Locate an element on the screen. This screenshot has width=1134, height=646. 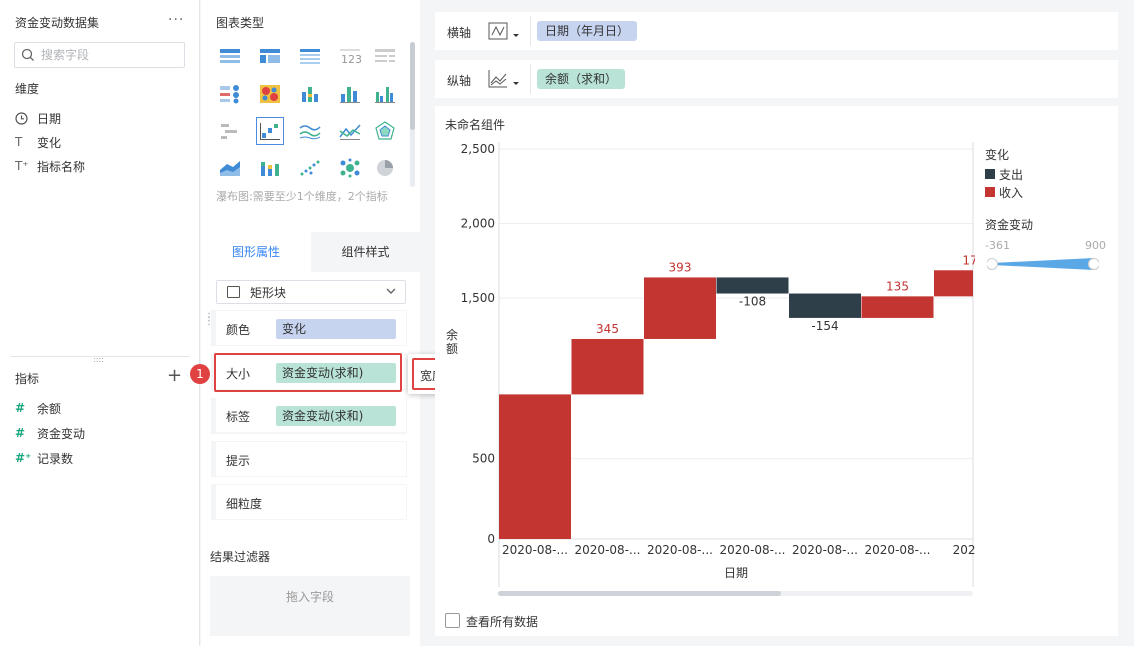
gallery-scrollbar is located at coordinates (412, 114).